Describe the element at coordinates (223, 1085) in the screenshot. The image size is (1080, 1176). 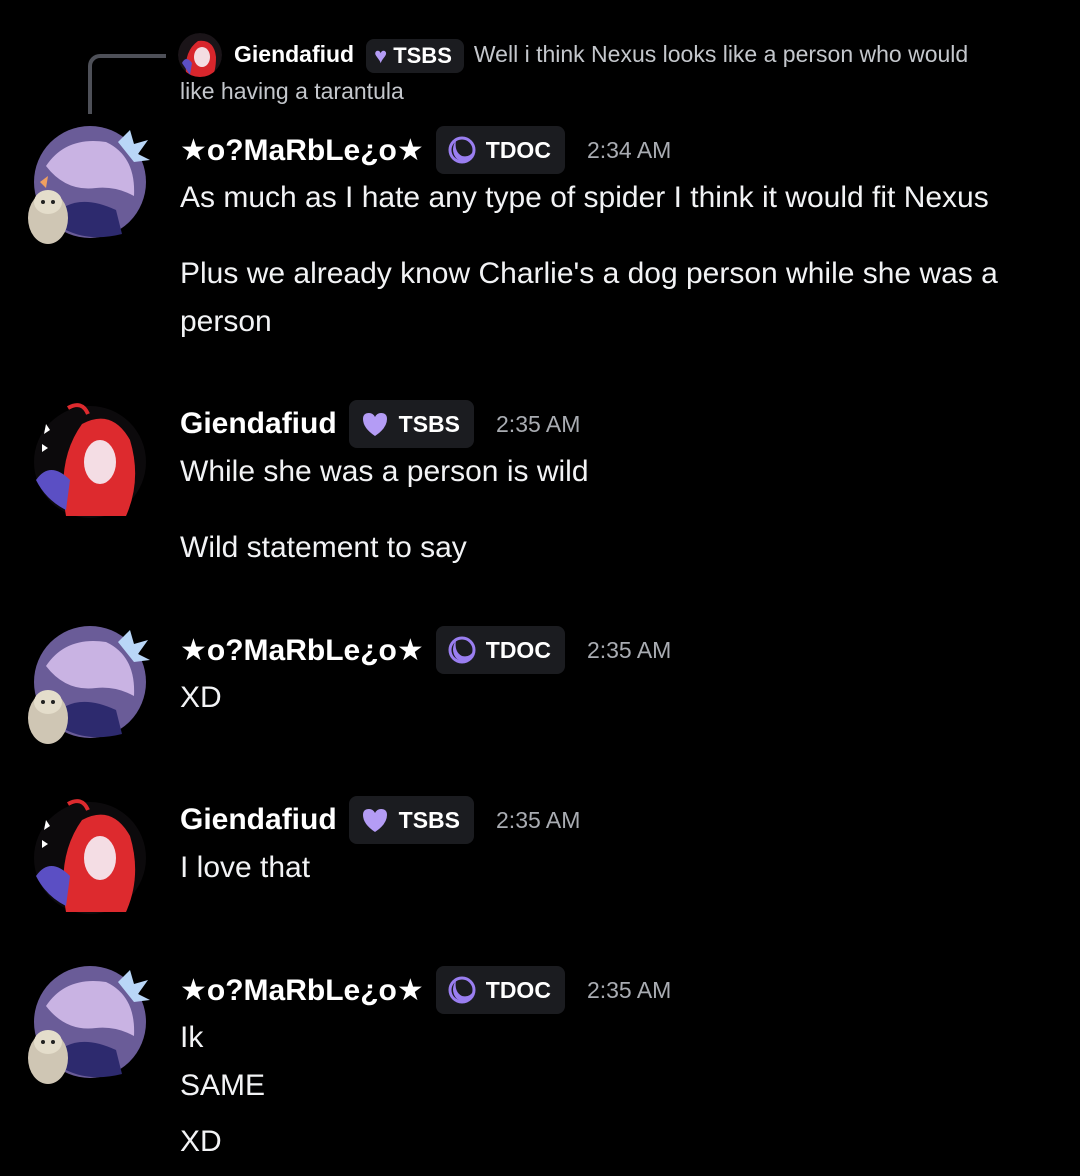
I see `message-line: SAME` at that location.